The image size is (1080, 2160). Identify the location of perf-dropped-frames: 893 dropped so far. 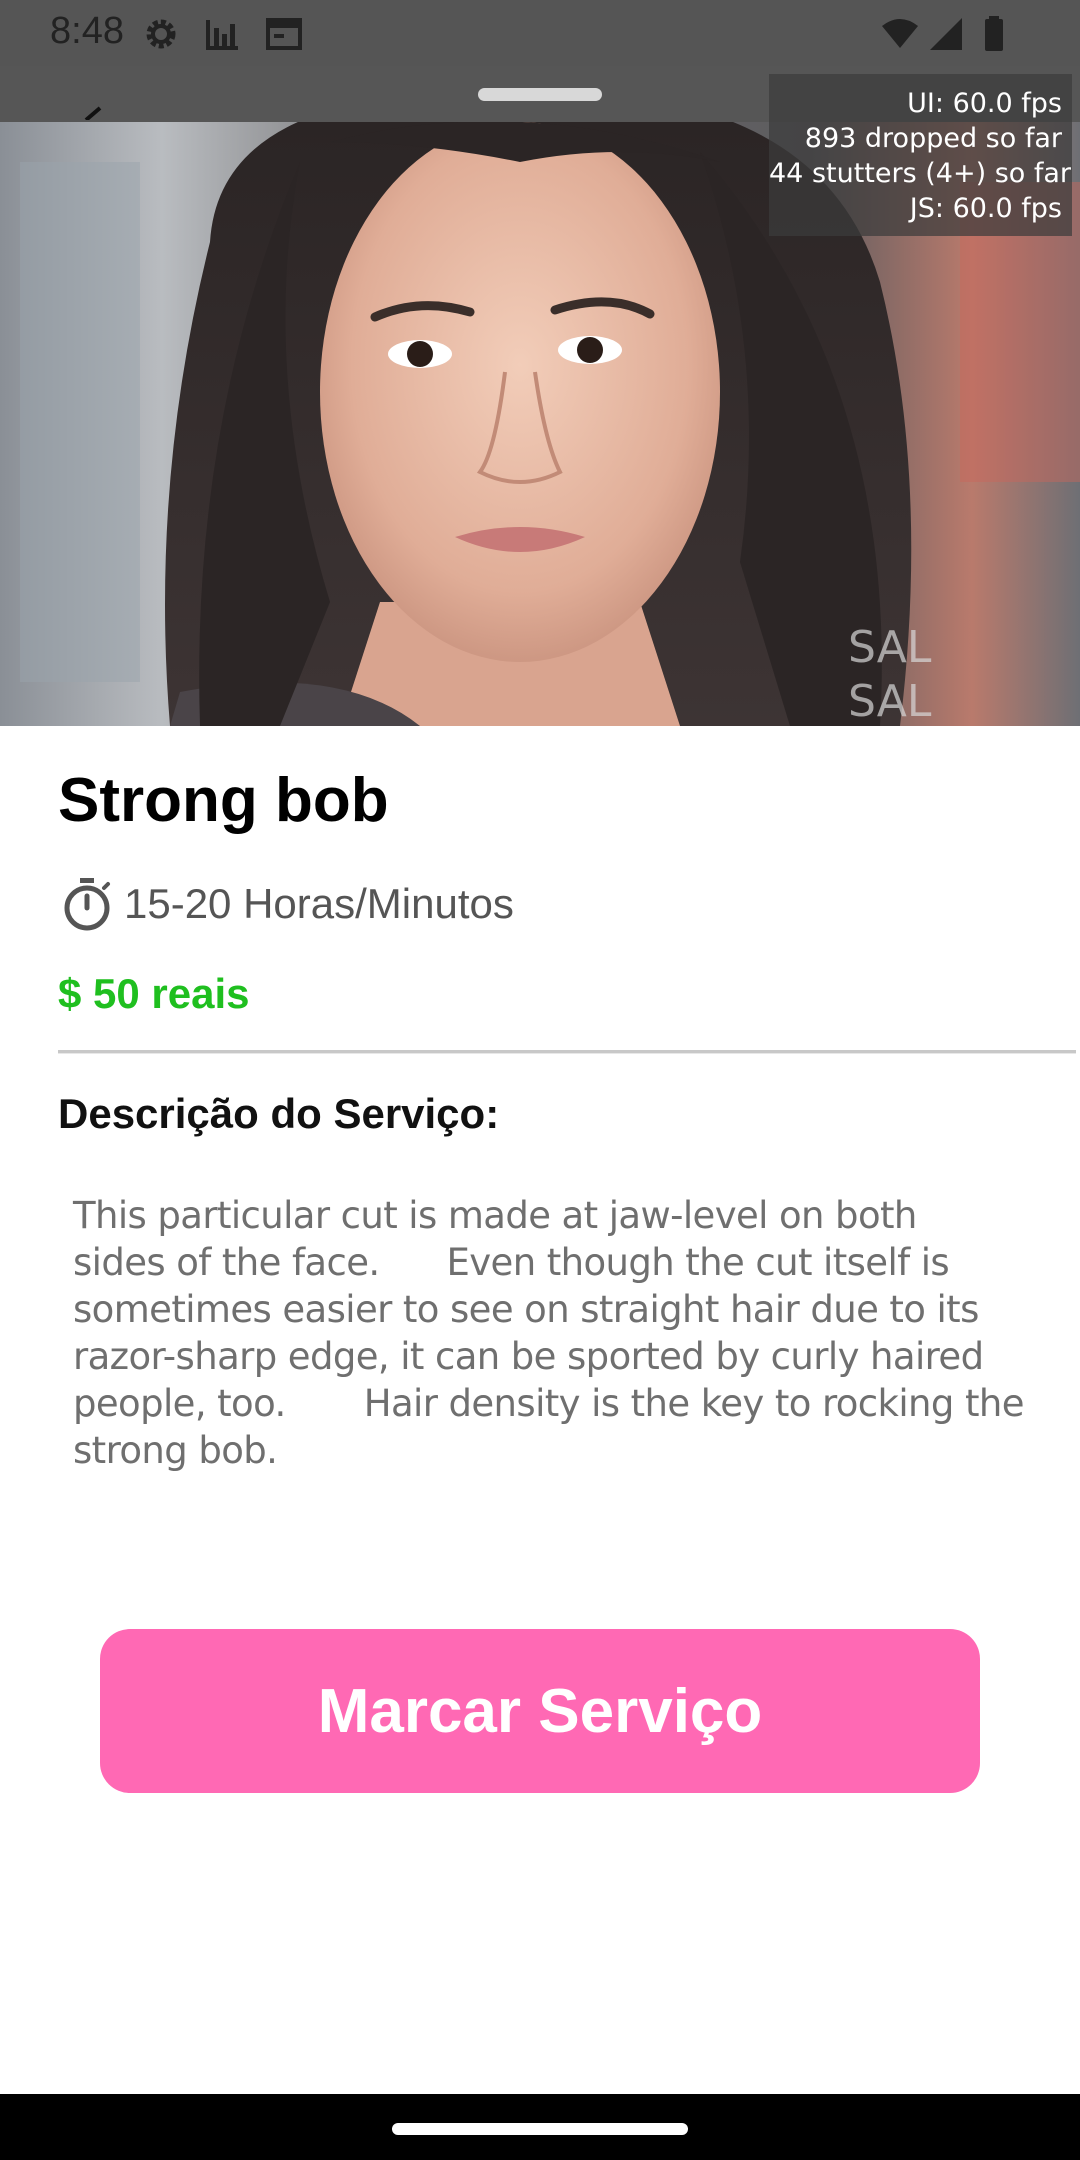
(933, 138).